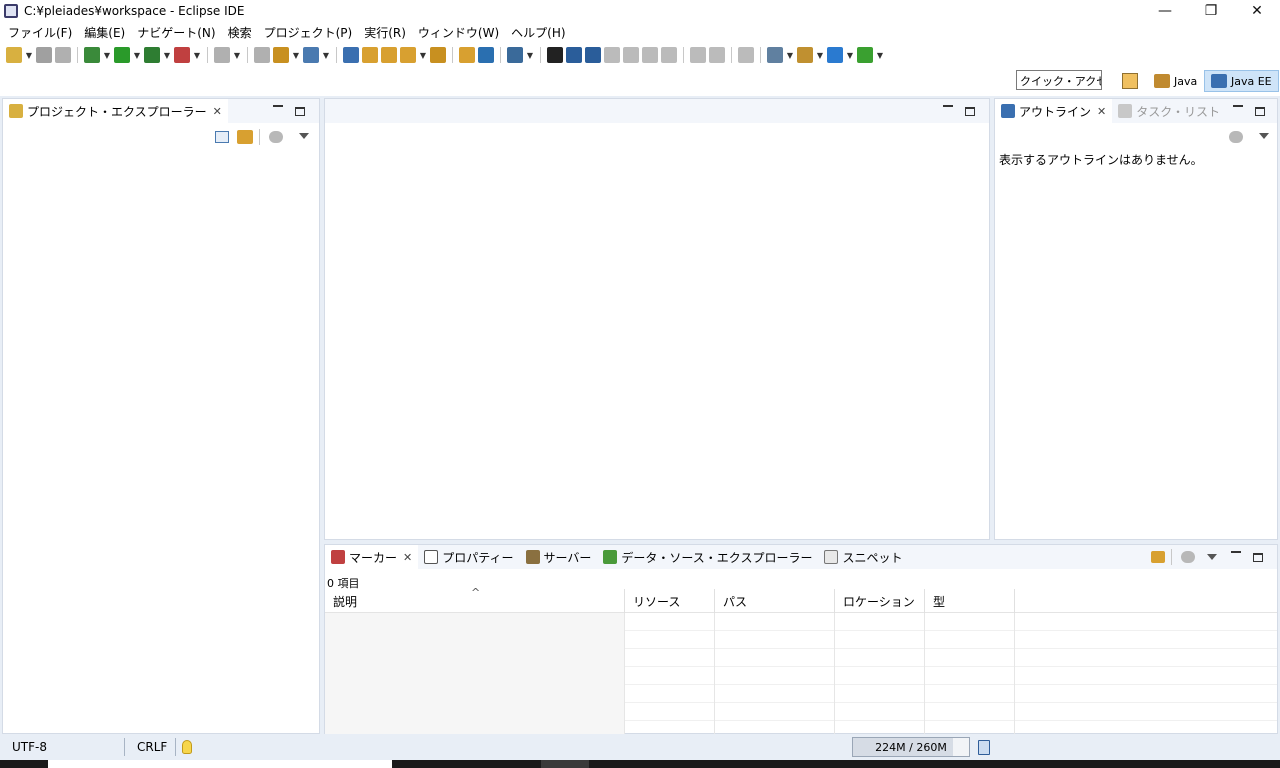  Describe the element at coordinates (150, 747) in the screenshot. I see `status-line-ending: CRLF` at that location.